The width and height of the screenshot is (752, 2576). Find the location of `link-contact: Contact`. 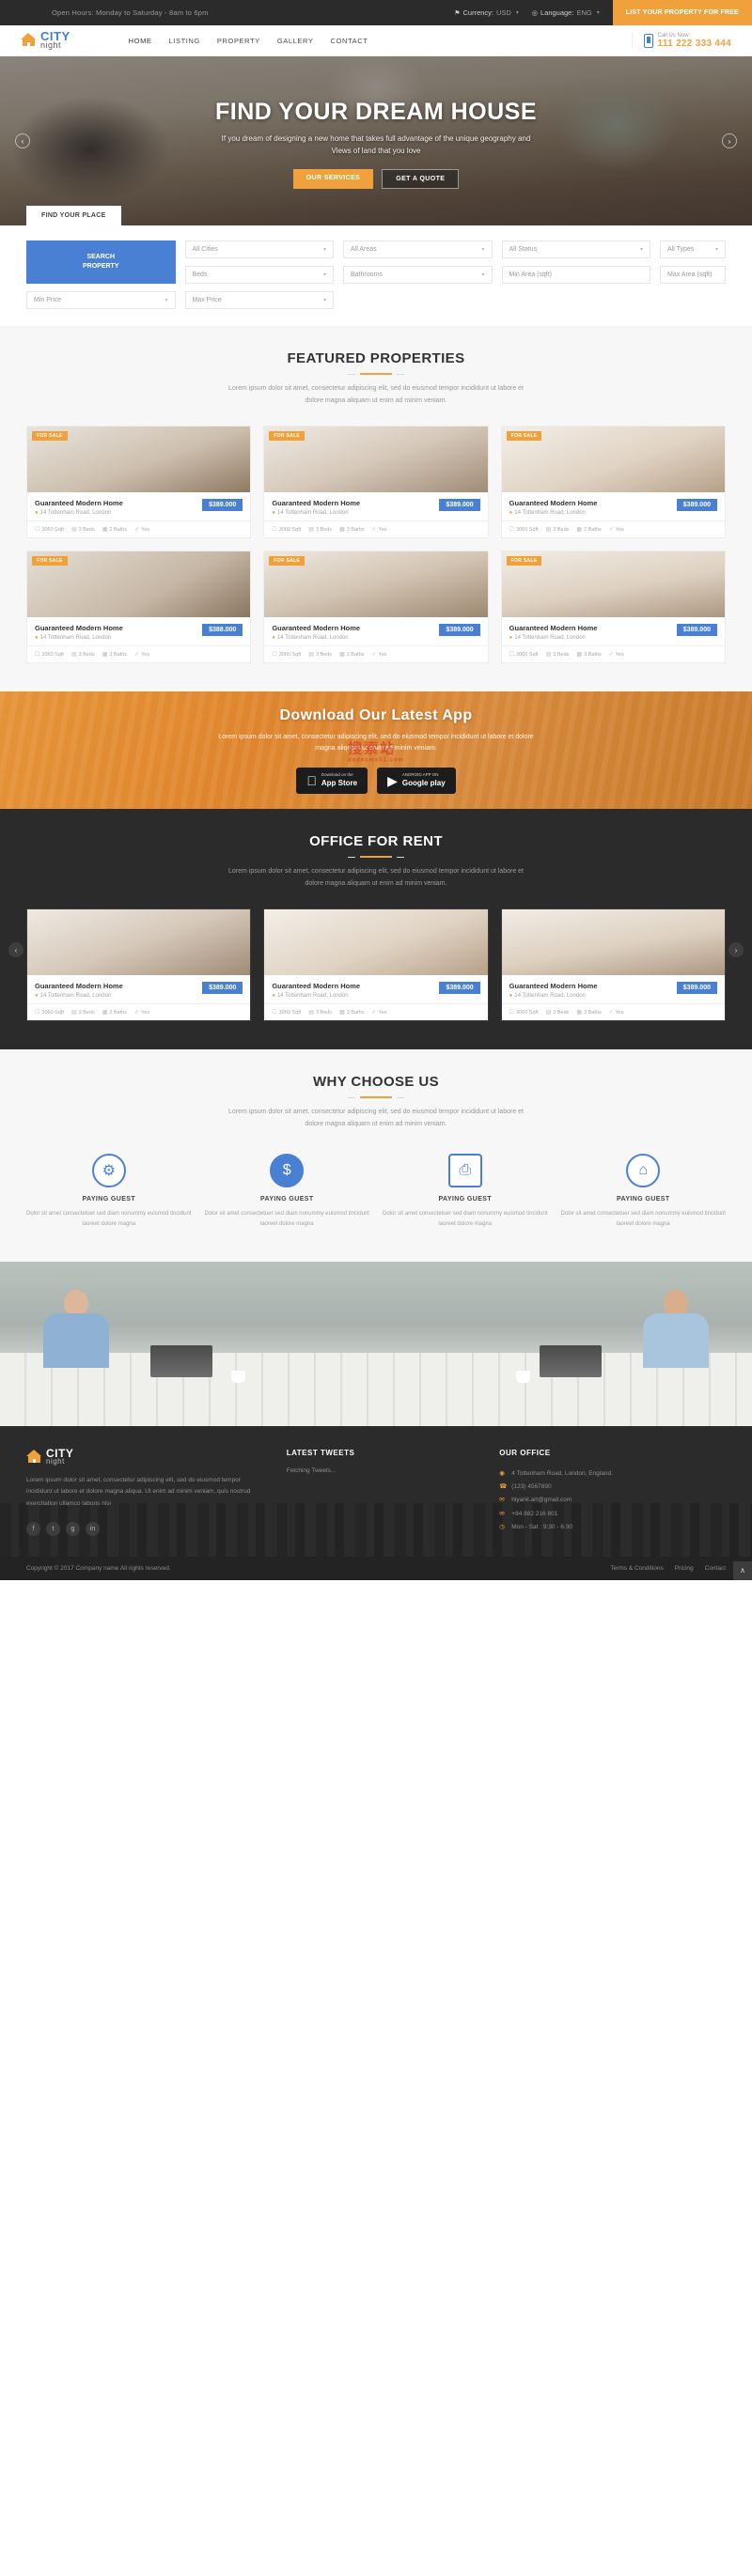

link-contact: Contact is located at coordinates (715, 1568).